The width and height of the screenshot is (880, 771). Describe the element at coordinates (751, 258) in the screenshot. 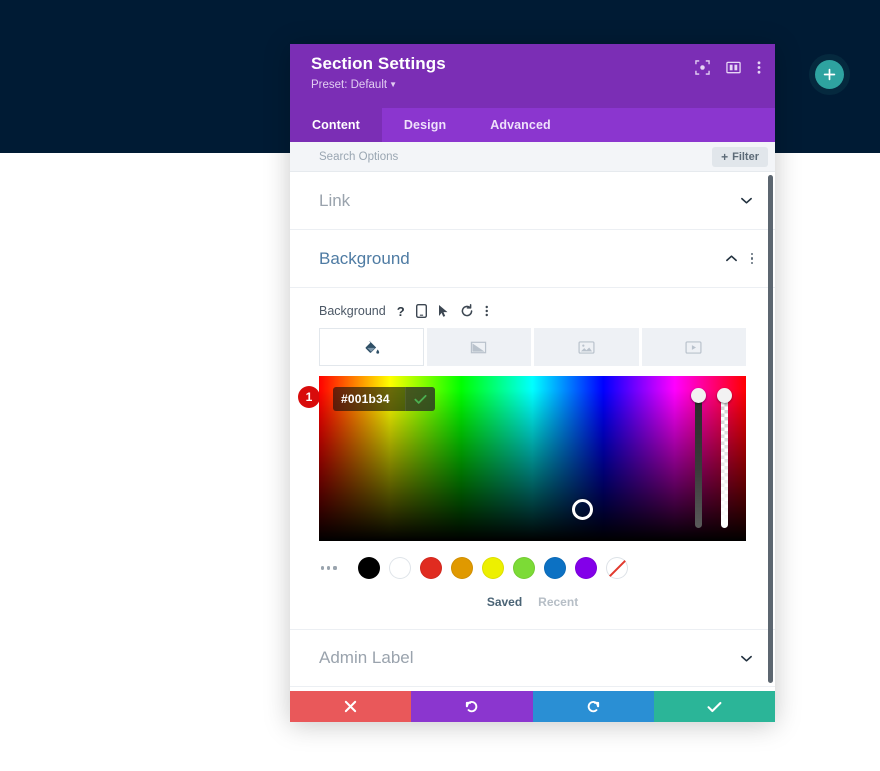

I see `background-more-options-icon` at that location.